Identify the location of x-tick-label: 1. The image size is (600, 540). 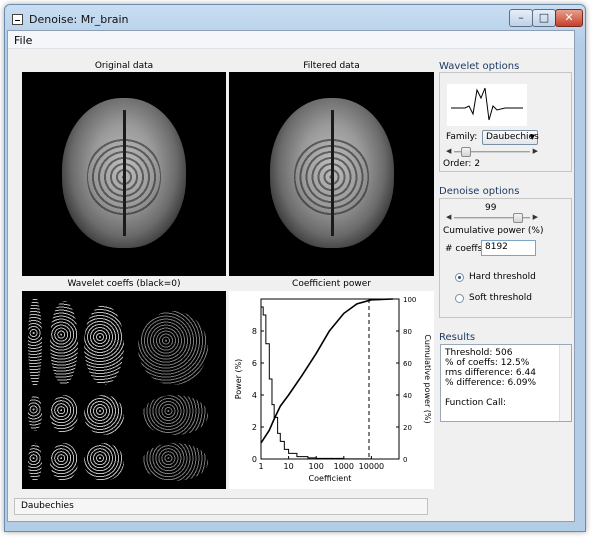
(260, 466).